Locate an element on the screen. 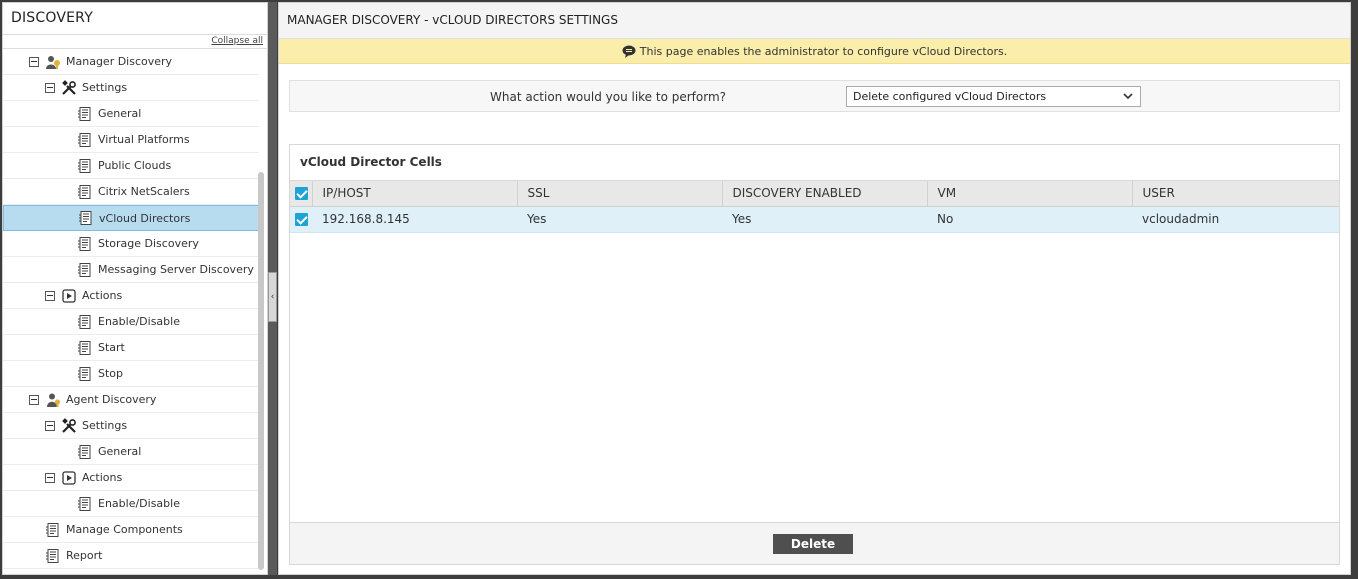  manager-icon is located at coordinates (53, 62).